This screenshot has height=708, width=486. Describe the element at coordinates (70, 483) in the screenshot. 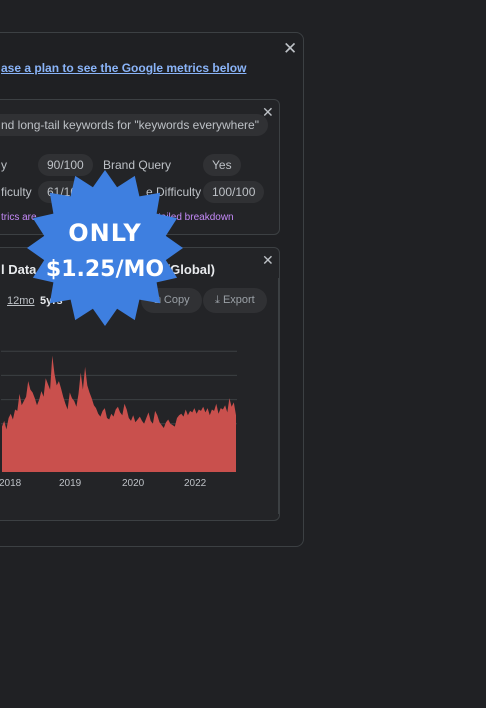

I see `x-tick-2019: 2019` at that location.